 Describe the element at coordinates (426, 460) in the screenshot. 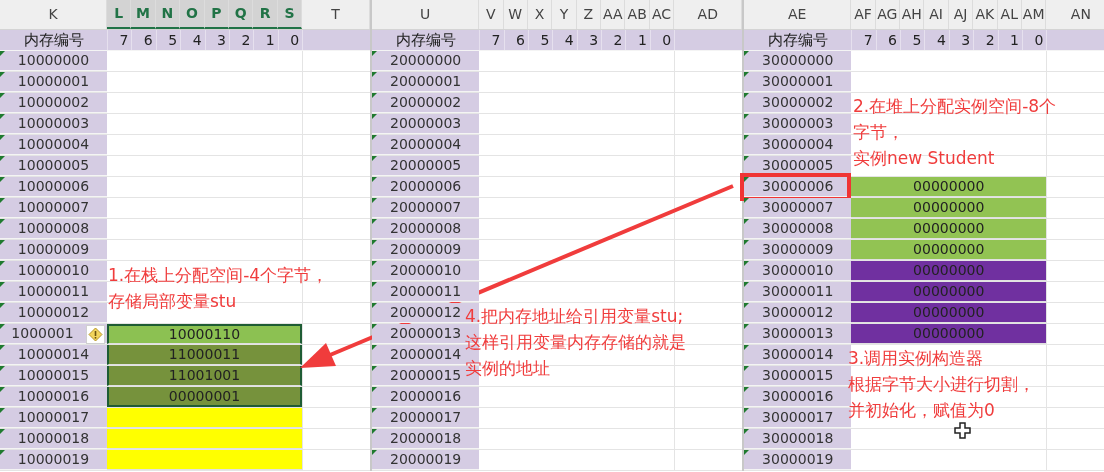

I see `address-cell: 20000019` at that location.